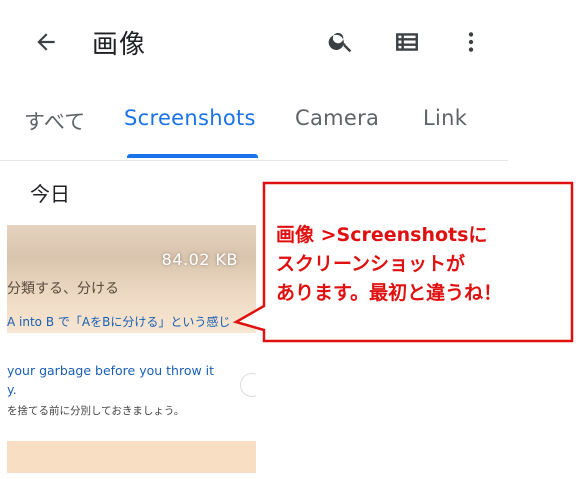 This screenshot has width=583, height=479. I want to click on tab-bar: すべて Screenshots Camera Link, so click(254, 122).